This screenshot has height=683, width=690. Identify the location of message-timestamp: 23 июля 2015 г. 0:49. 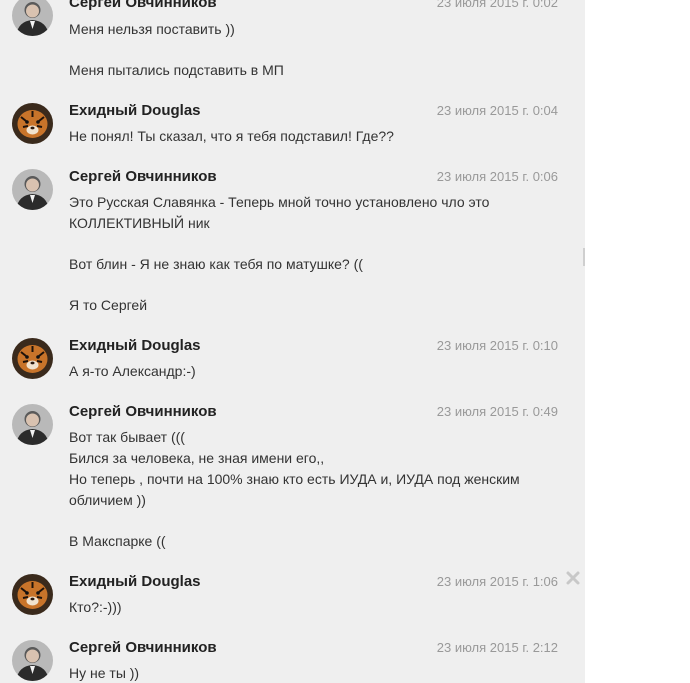
(497, 411).